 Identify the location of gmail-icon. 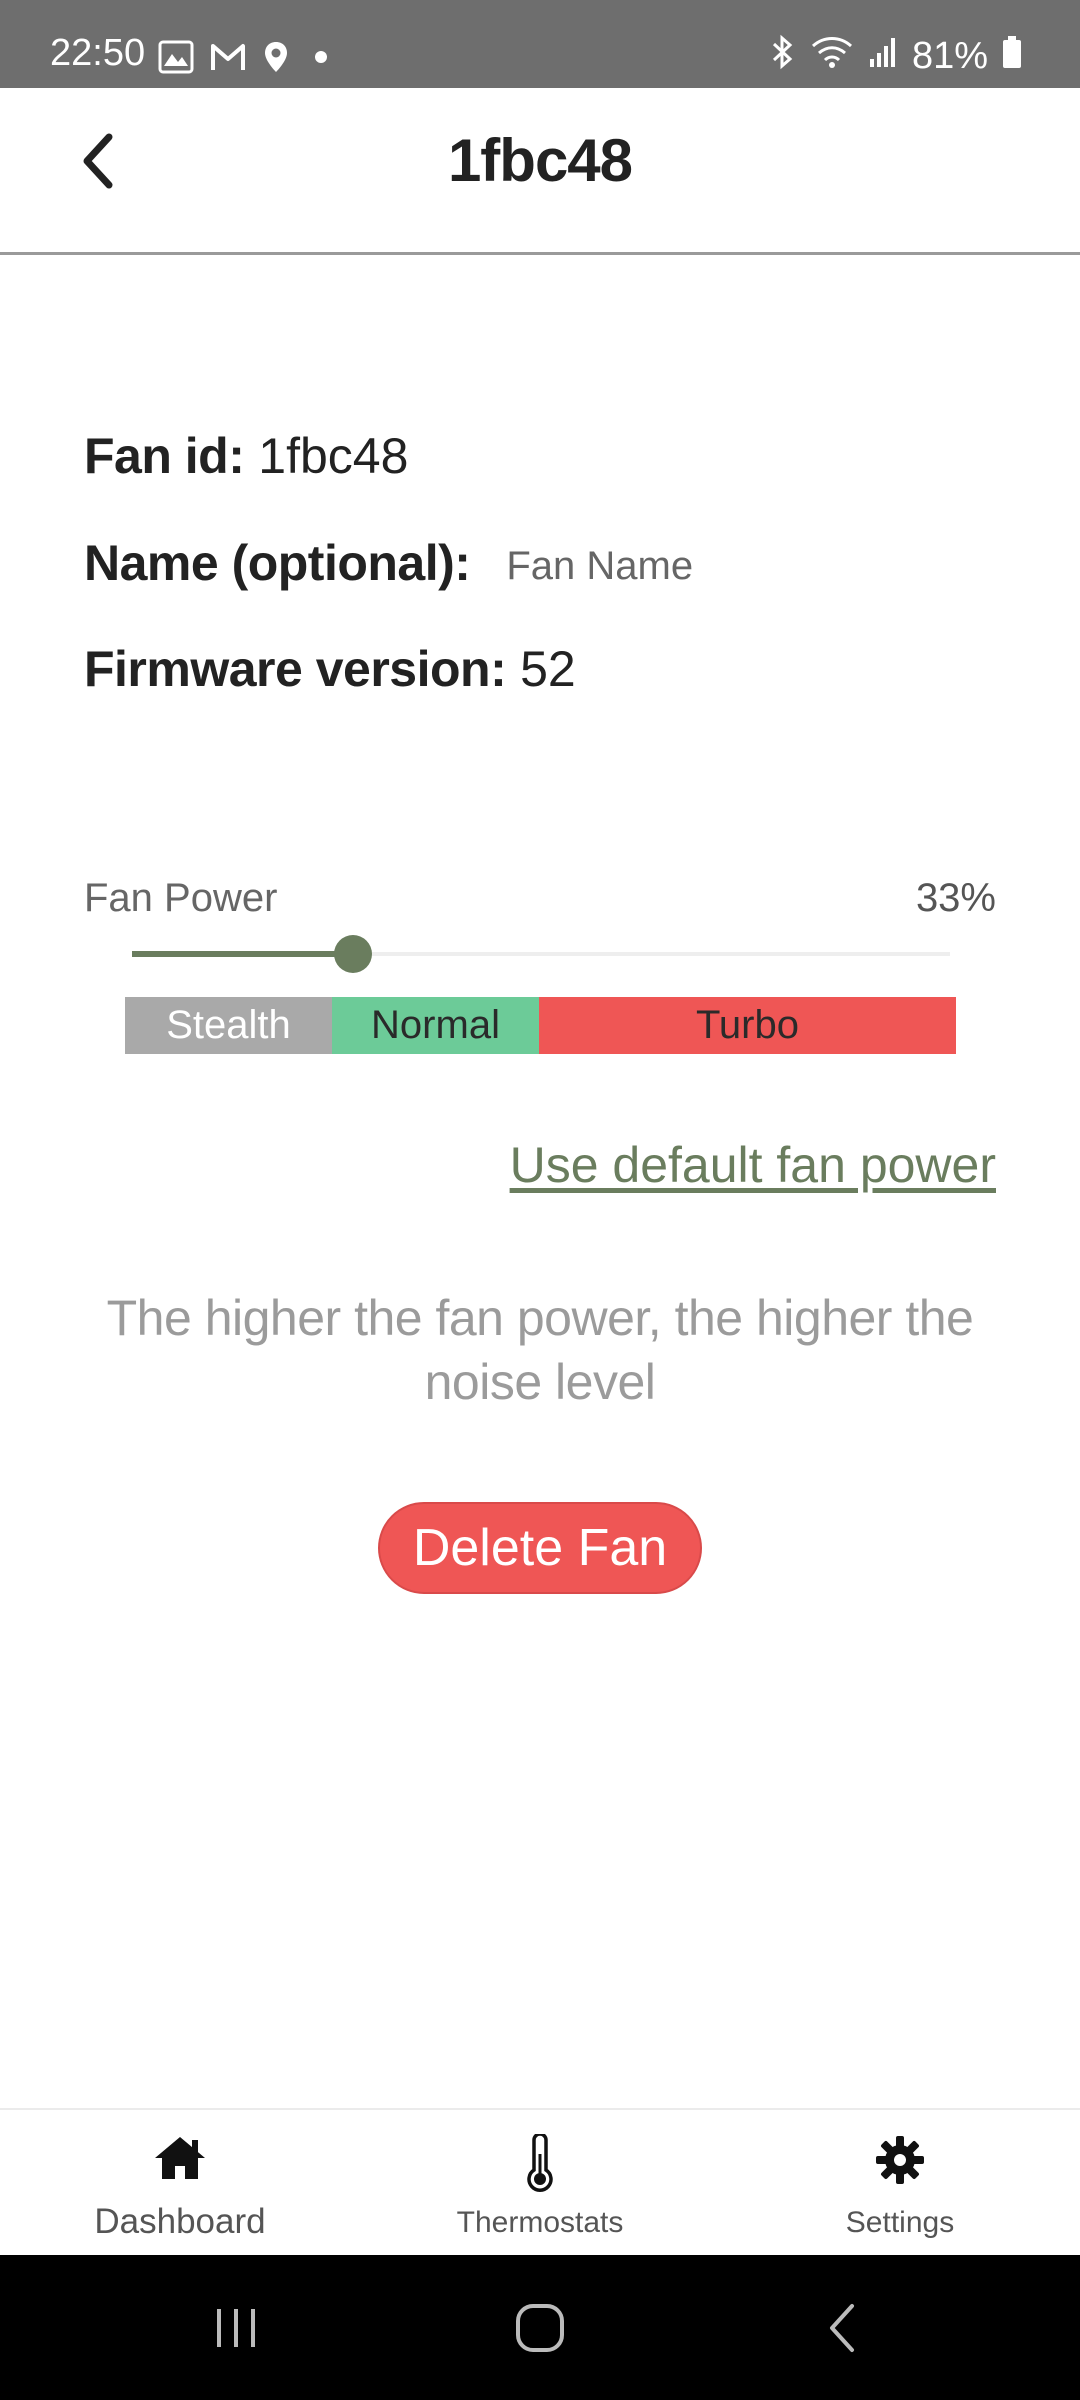
(228, 59).